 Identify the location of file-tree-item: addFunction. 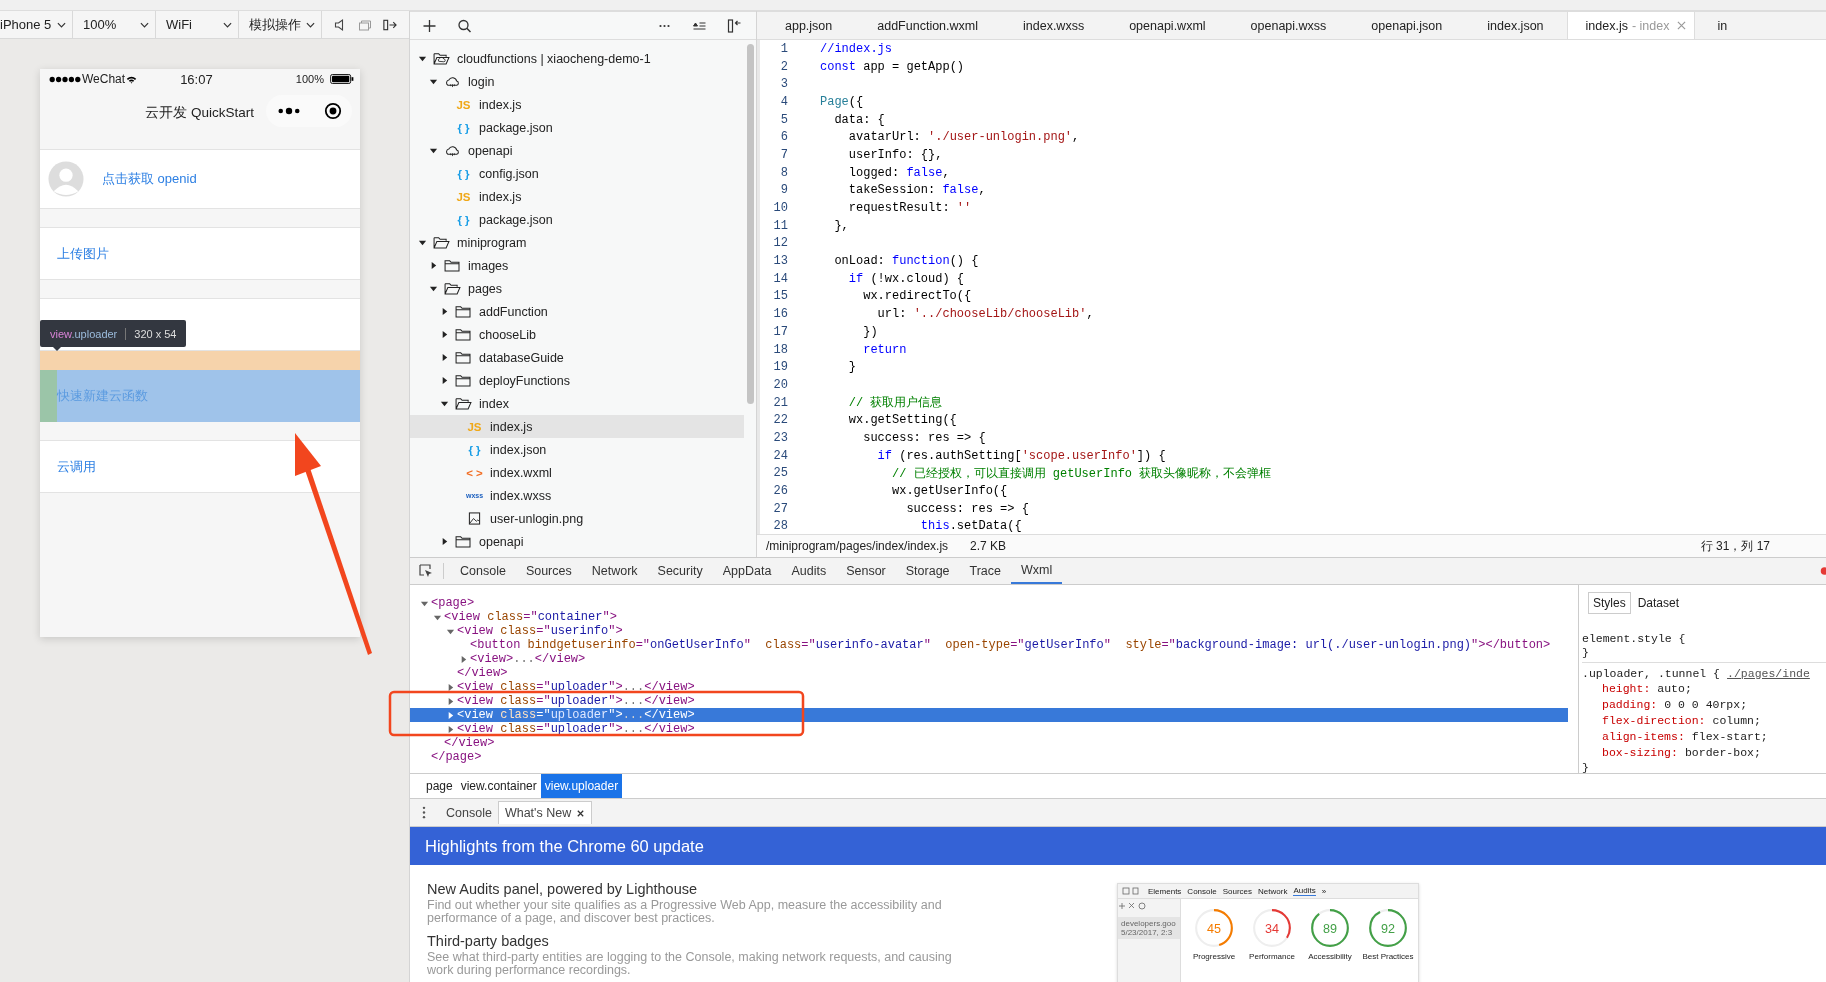
(577, 311).